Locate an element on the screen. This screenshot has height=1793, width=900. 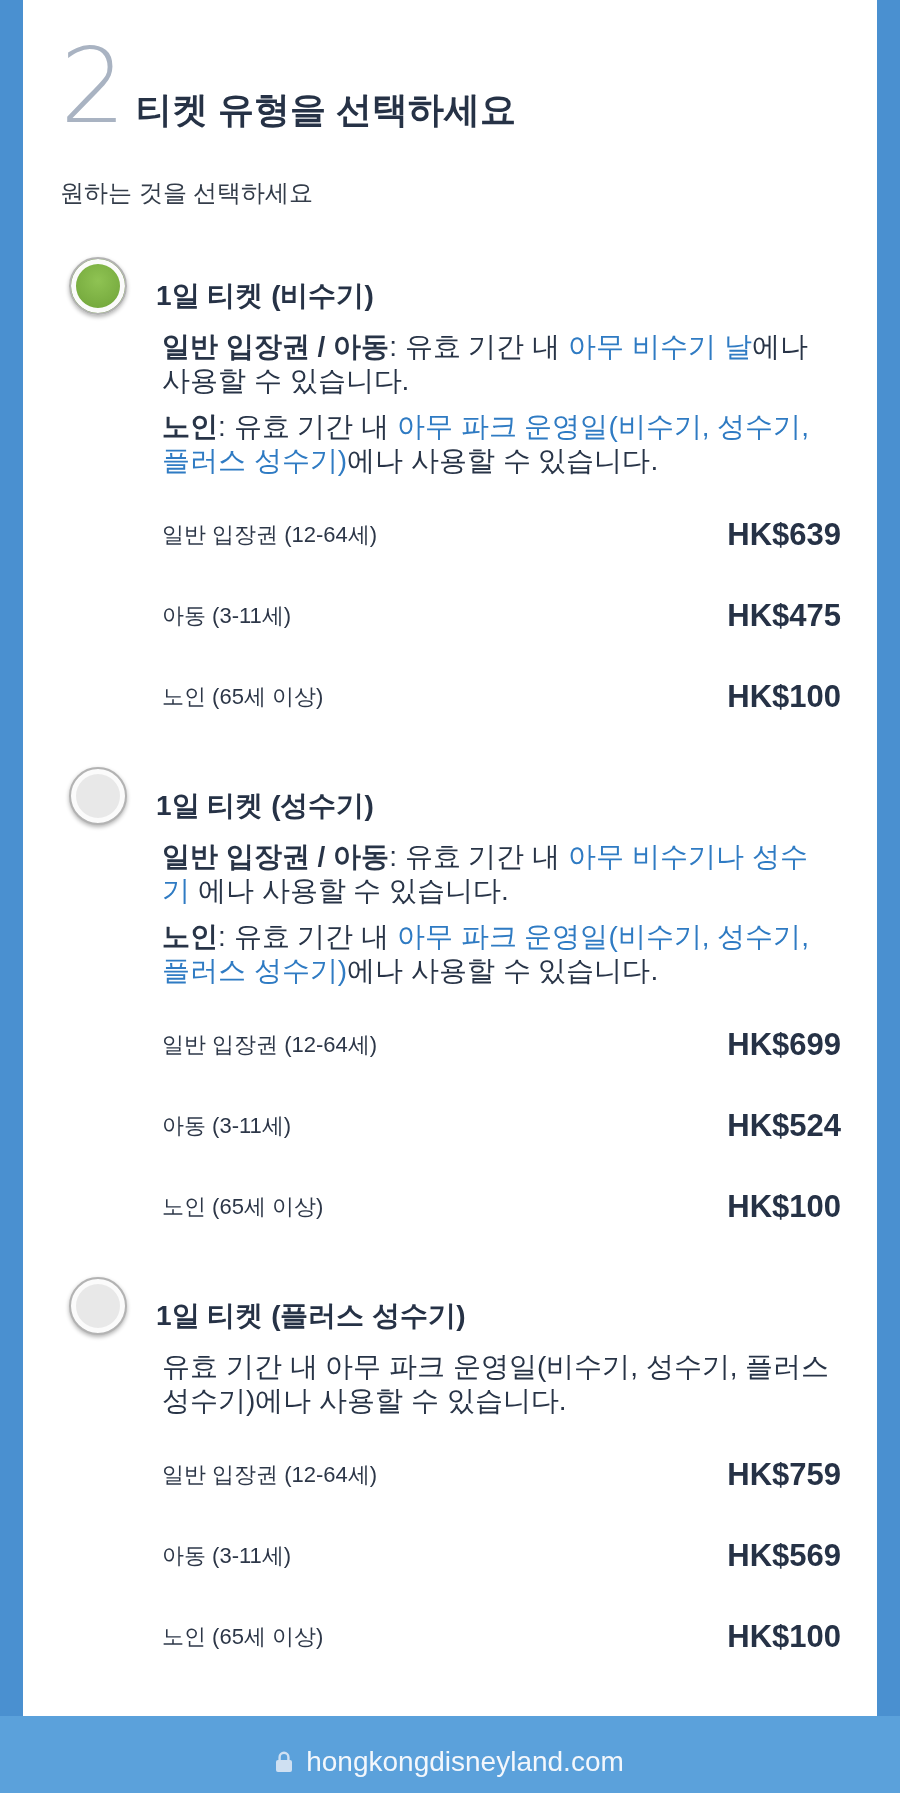
price-text: HK$475 is located at coordinates (784, 616).